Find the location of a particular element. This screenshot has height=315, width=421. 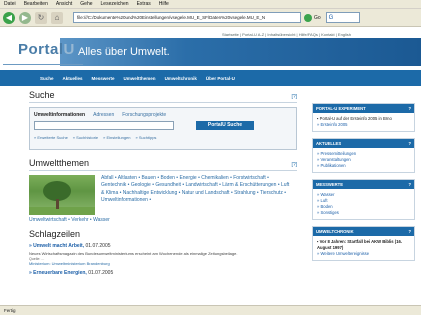

tab-environment-info: Umweltinformationen is located at coordinates (59, 115).